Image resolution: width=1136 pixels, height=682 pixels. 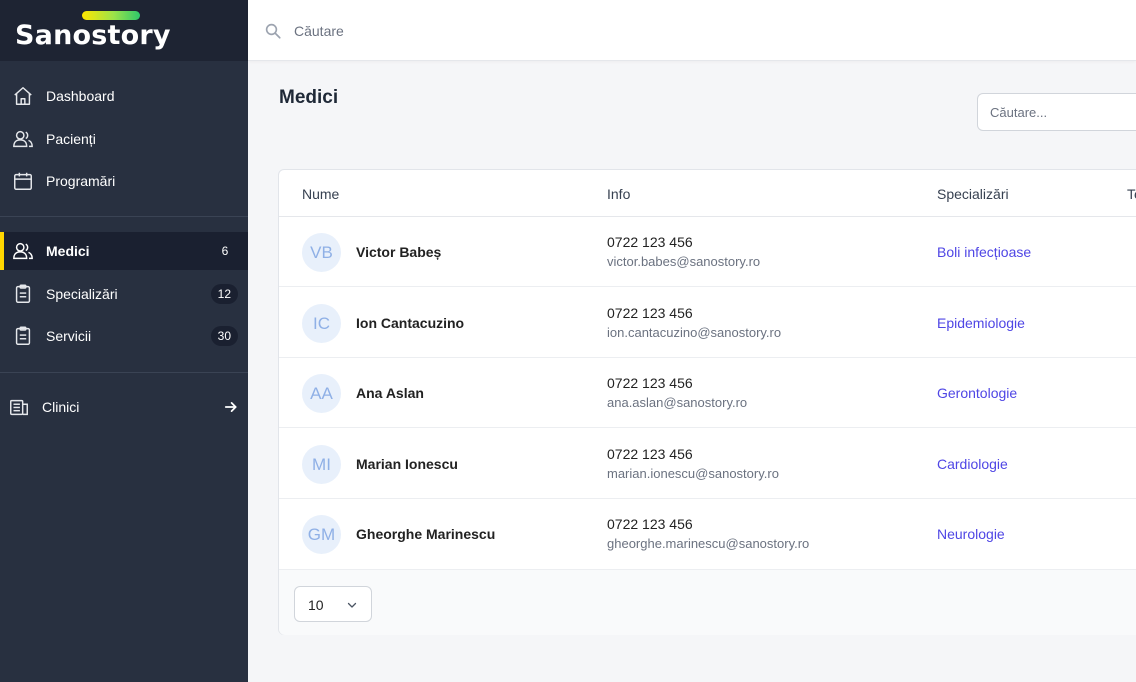 What do you see at coordinates (68, 251) in the screenshot?
I see `sidebar-item-label: Medici` at bounding box center [68, 251].